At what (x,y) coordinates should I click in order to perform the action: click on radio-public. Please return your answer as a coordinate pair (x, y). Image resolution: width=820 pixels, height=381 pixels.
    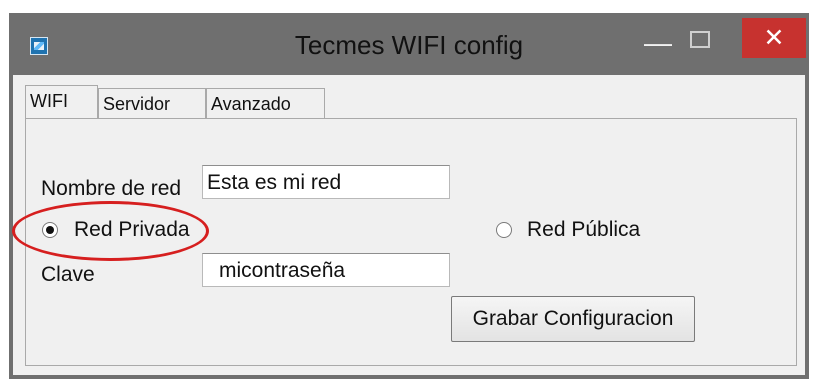
    Looking at the image, I should click on (504, 230).